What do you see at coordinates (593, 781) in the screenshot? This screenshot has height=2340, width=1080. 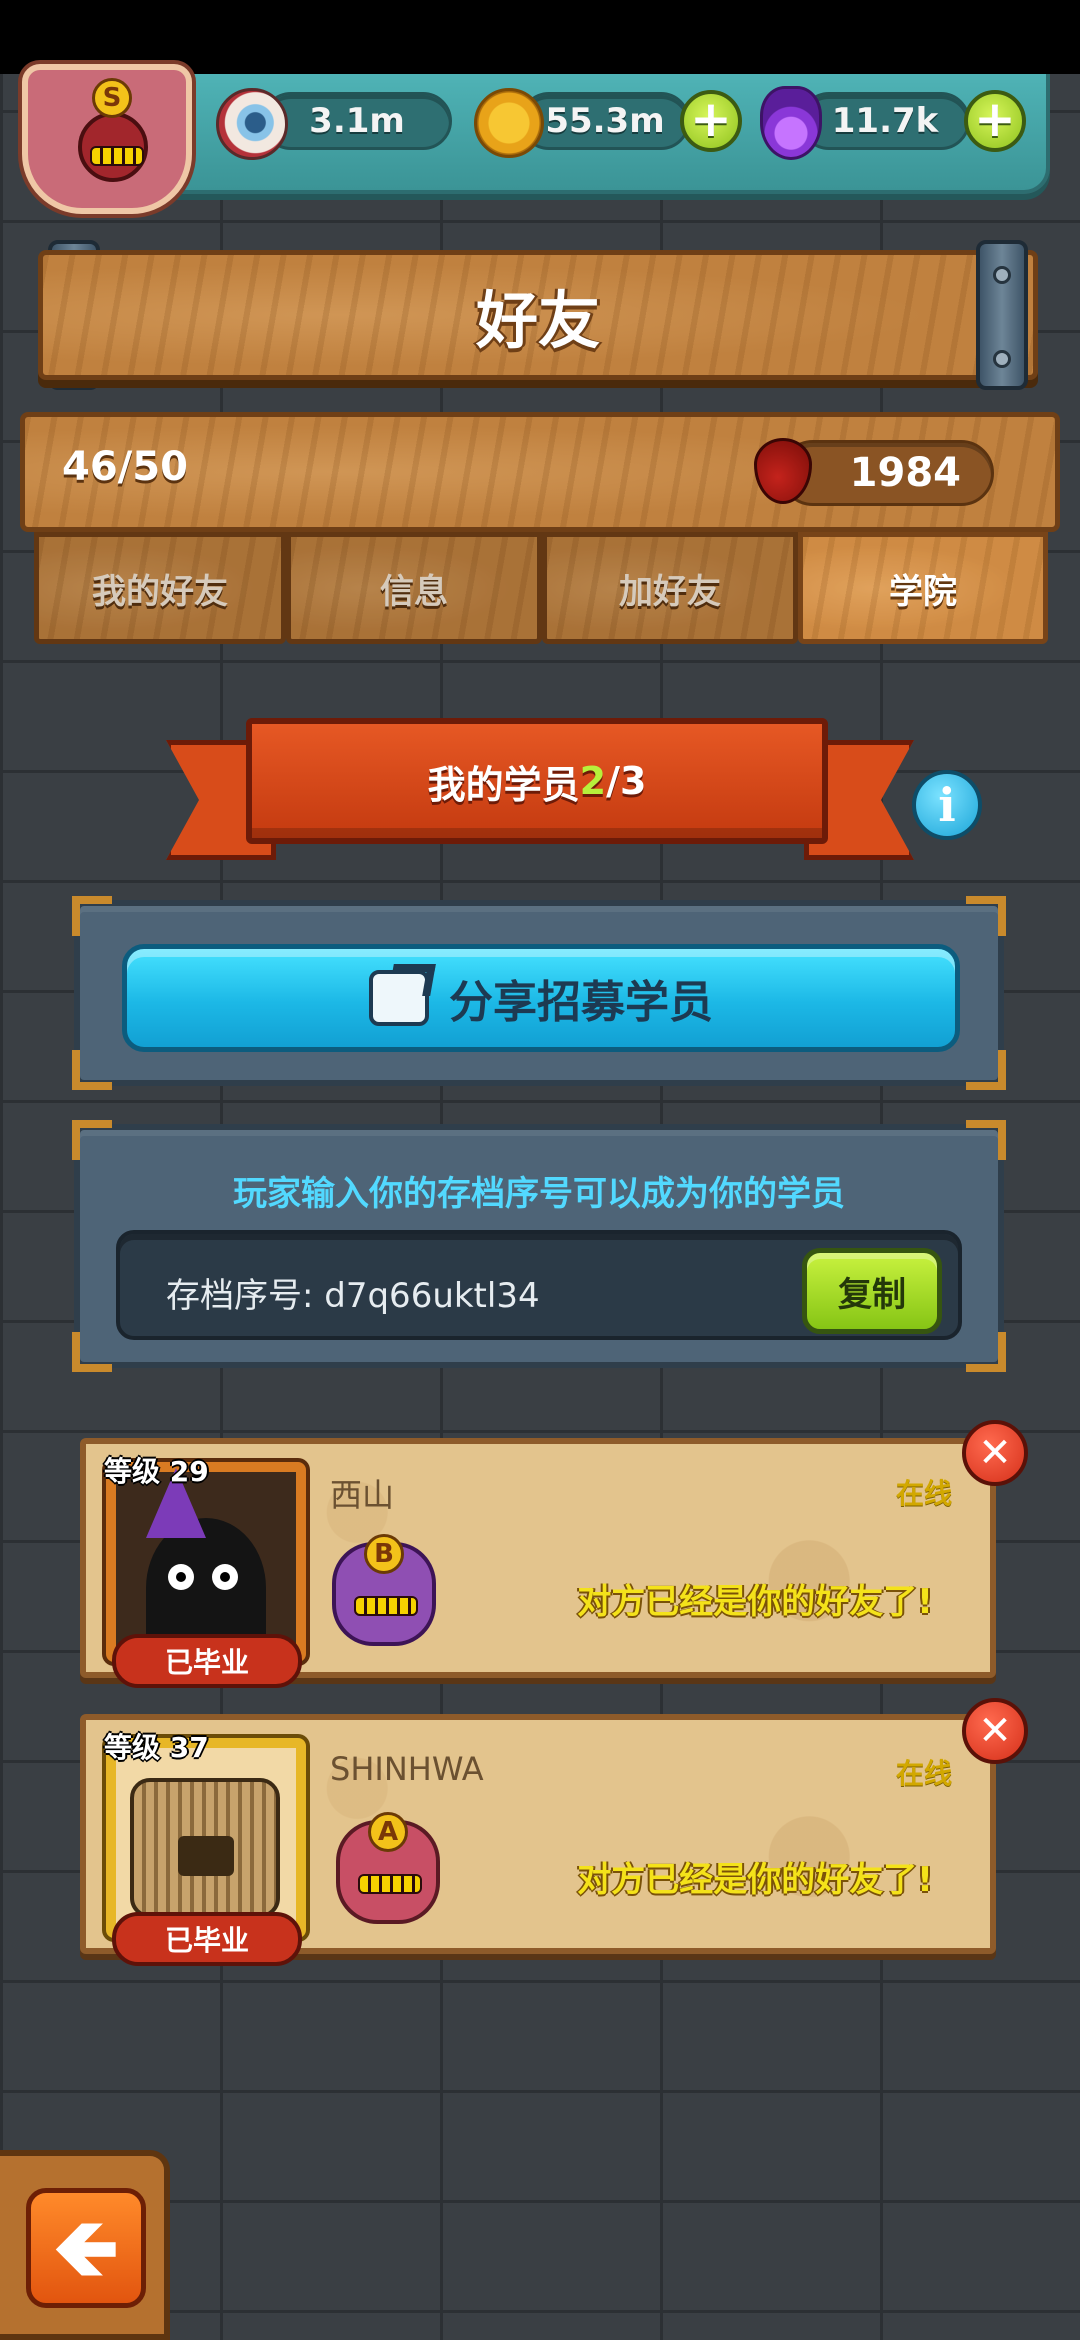 I see `trainees-current-count: 2` at bounding box center [593, 781].